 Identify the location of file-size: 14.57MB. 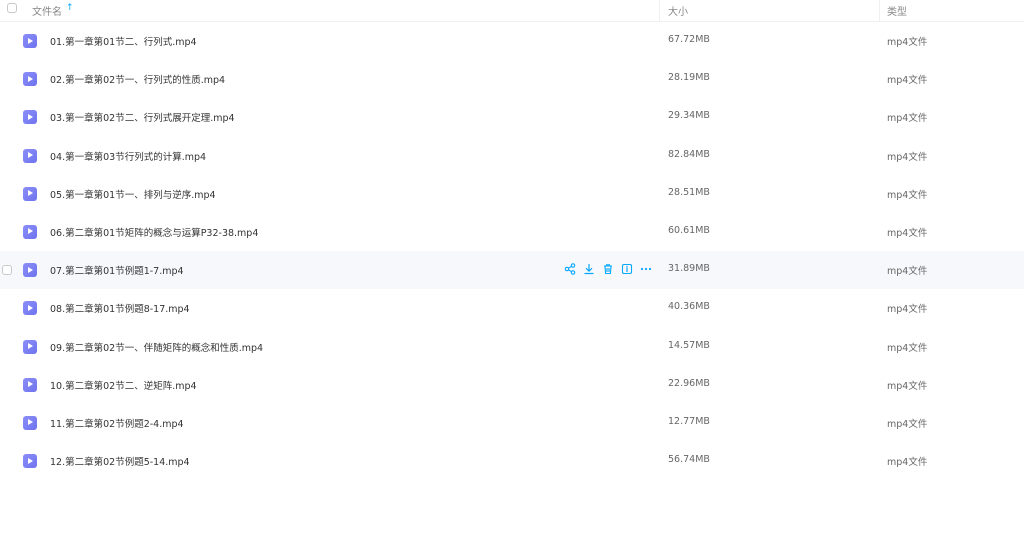
(689, 345).